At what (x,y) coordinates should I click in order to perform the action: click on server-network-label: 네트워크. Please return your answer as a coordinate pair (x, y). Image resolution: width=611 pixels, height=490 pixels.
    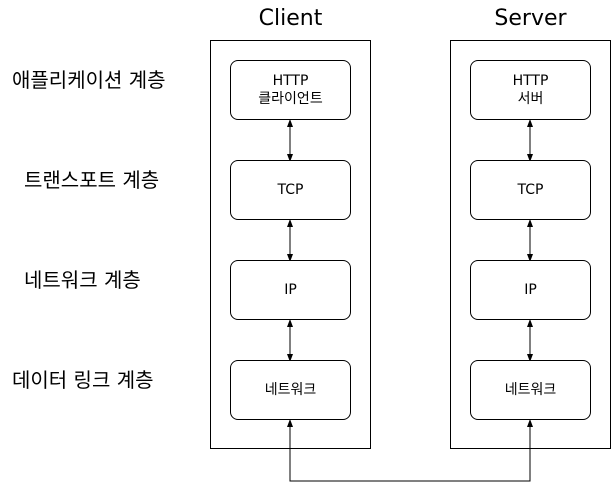
    Looking at the image, I should click on (530, 390).